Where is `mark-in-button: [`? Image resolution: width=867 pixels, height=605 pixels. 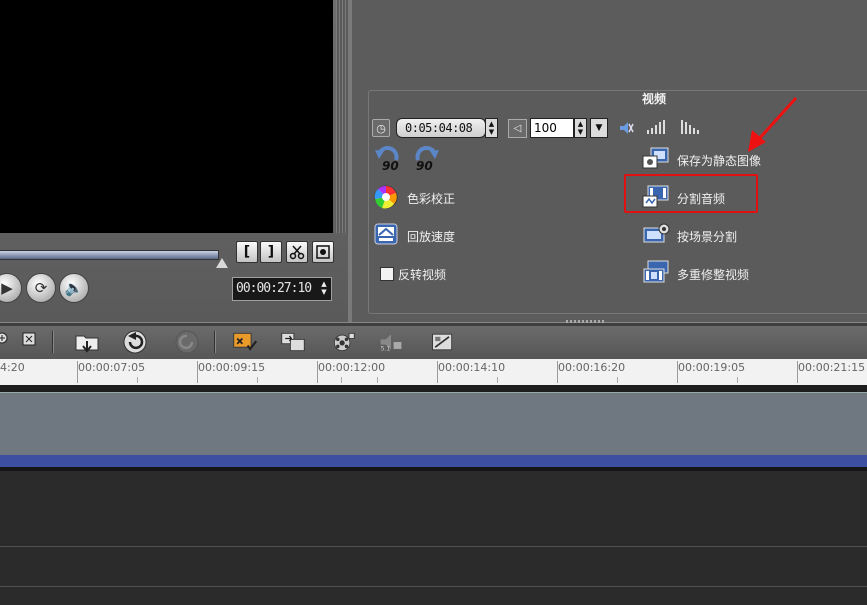 mark-in-button: [ is located at coordinates (247, 252).